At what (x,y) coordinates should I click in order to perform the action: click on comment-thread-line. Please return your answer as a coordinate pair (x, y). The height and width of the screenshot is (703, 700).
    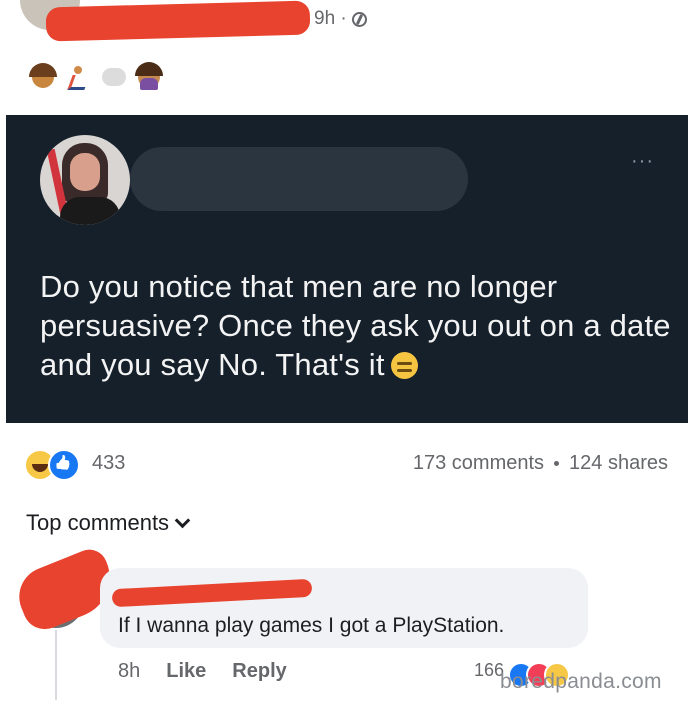
    Looking at the image, I should click on (56, 665).